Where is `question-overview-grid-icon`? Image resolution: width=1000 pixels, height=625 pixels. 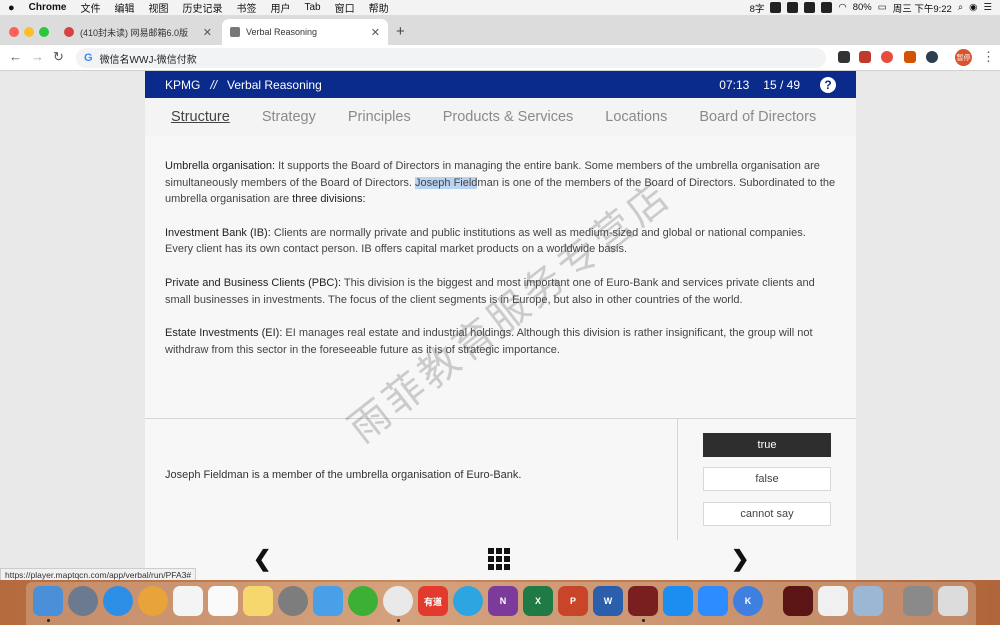 question-overview-grid-icon is located at coordinates (499, 559).